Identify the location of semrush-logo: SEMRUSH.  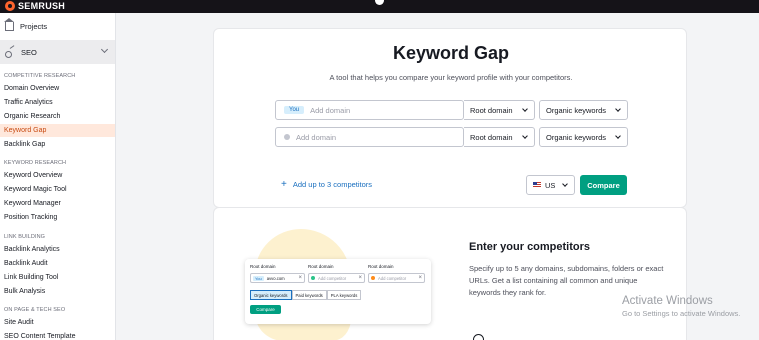
(35, 6).